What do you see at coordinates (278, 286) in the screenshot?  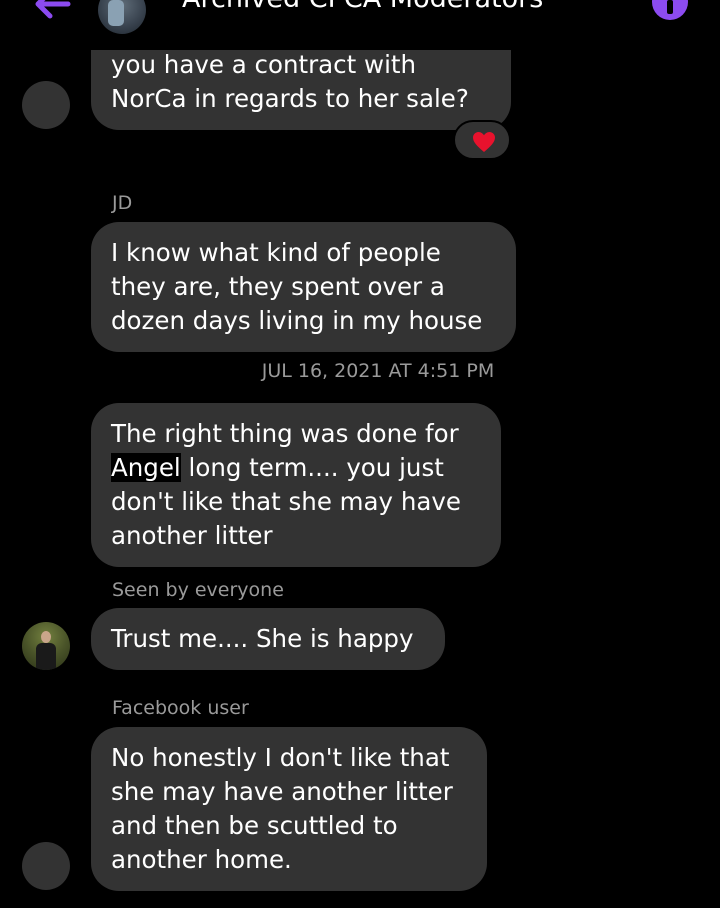 I see `message-text: they are, they spent over a` at bounding box center [278, 286].